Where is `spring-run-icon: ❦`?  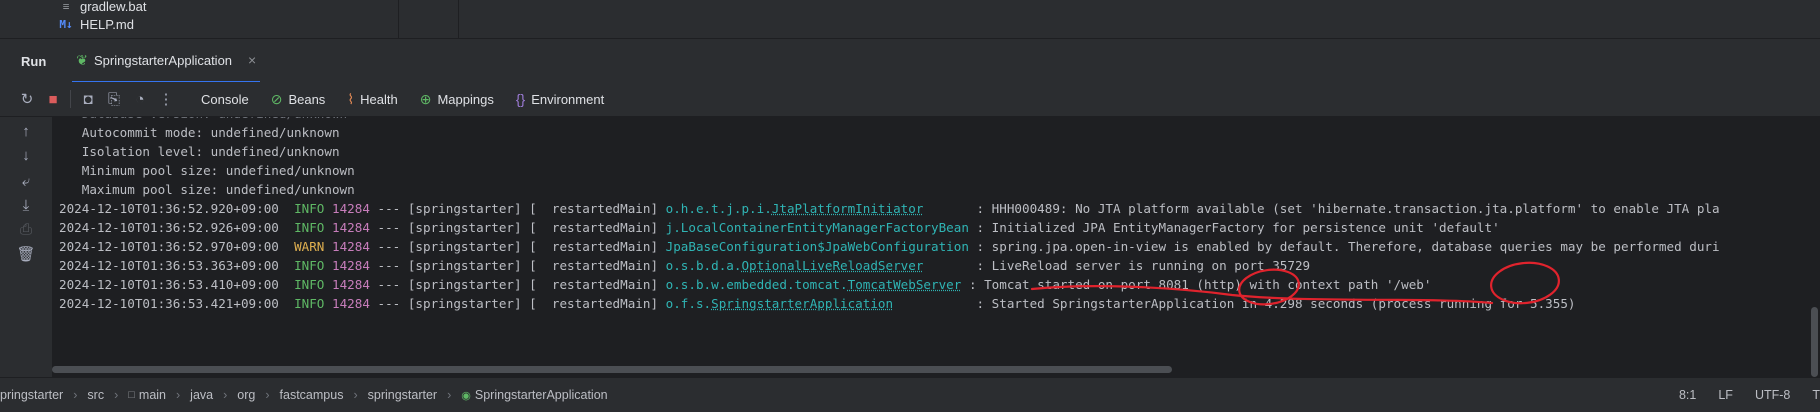 spring-run-icon: ❦ is located at coordinates (82, 59).